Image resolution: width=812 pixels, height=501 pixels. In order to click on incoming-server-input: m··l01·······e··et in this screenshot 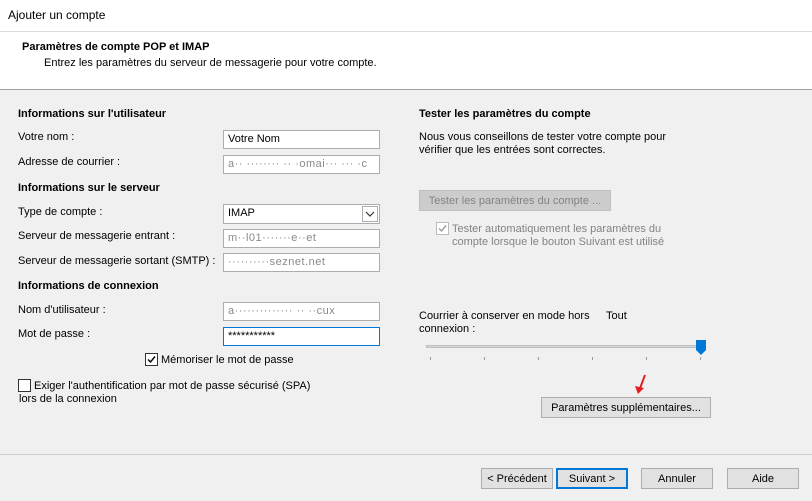, I will do `click(301, 238)`.